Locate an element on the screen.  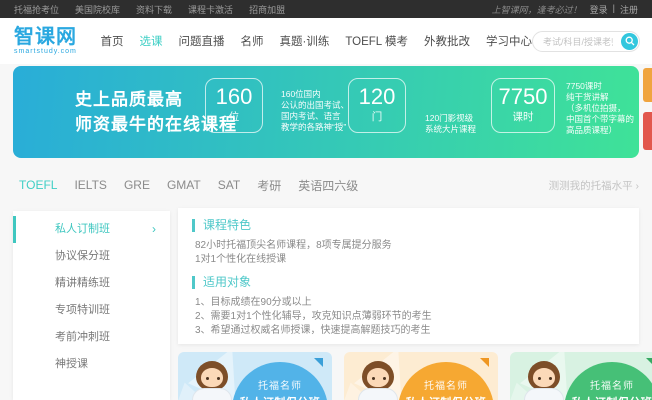
class-type-sidebar: 私人订制班 › 协议保分班 精讲精练班 专项特训班 考前冲刺班 神授课 is located at coordinates (91, 305).